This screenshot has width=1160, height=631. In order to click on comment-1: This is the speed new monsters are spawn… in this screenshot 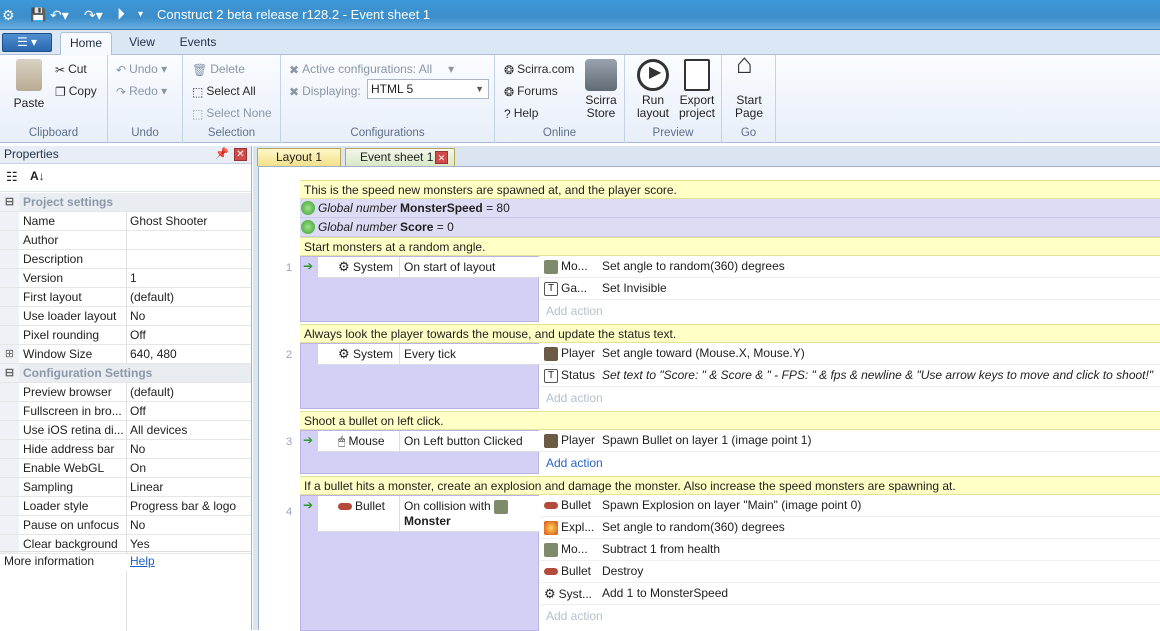, I will do `click(730, 189)`.